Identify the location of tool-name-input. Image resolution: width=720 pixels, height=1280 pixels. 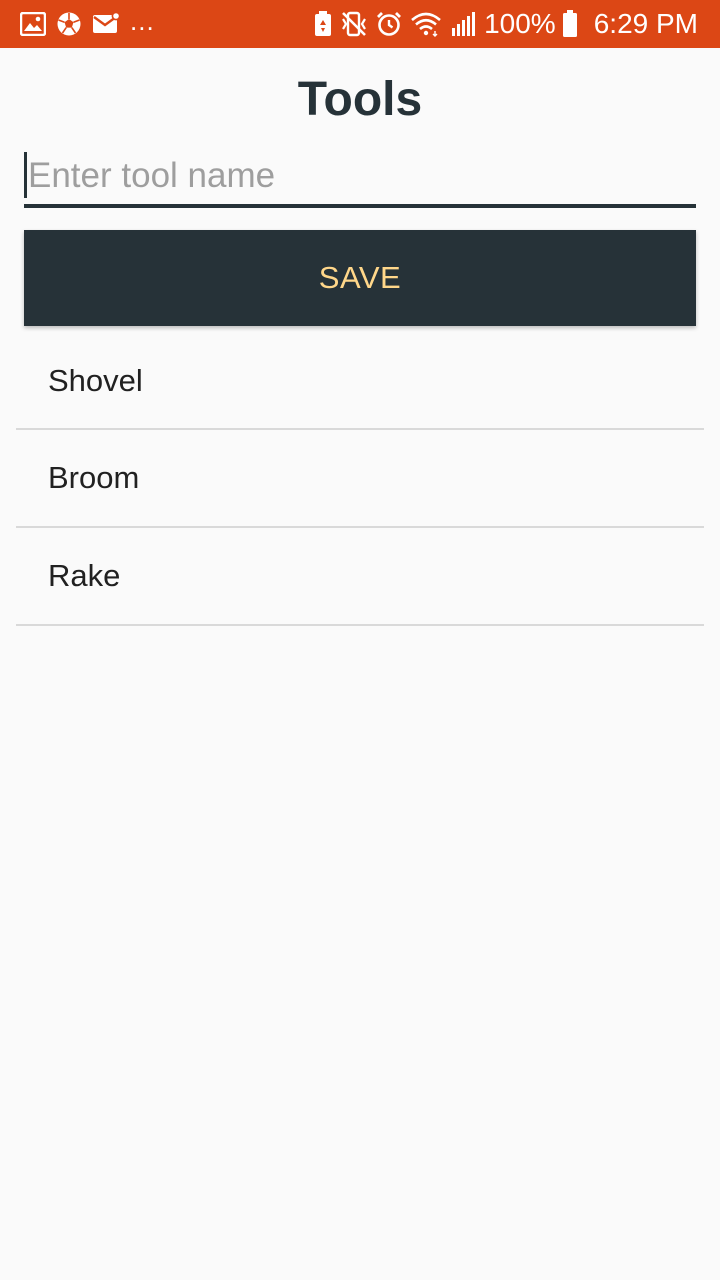
(360, 176).